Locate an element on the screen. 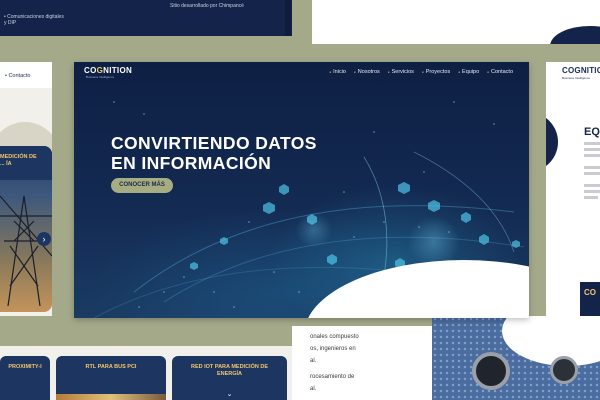 This screenshot has width=600, height=400. next-arrow-button: › is located at coordinates (44, 239).